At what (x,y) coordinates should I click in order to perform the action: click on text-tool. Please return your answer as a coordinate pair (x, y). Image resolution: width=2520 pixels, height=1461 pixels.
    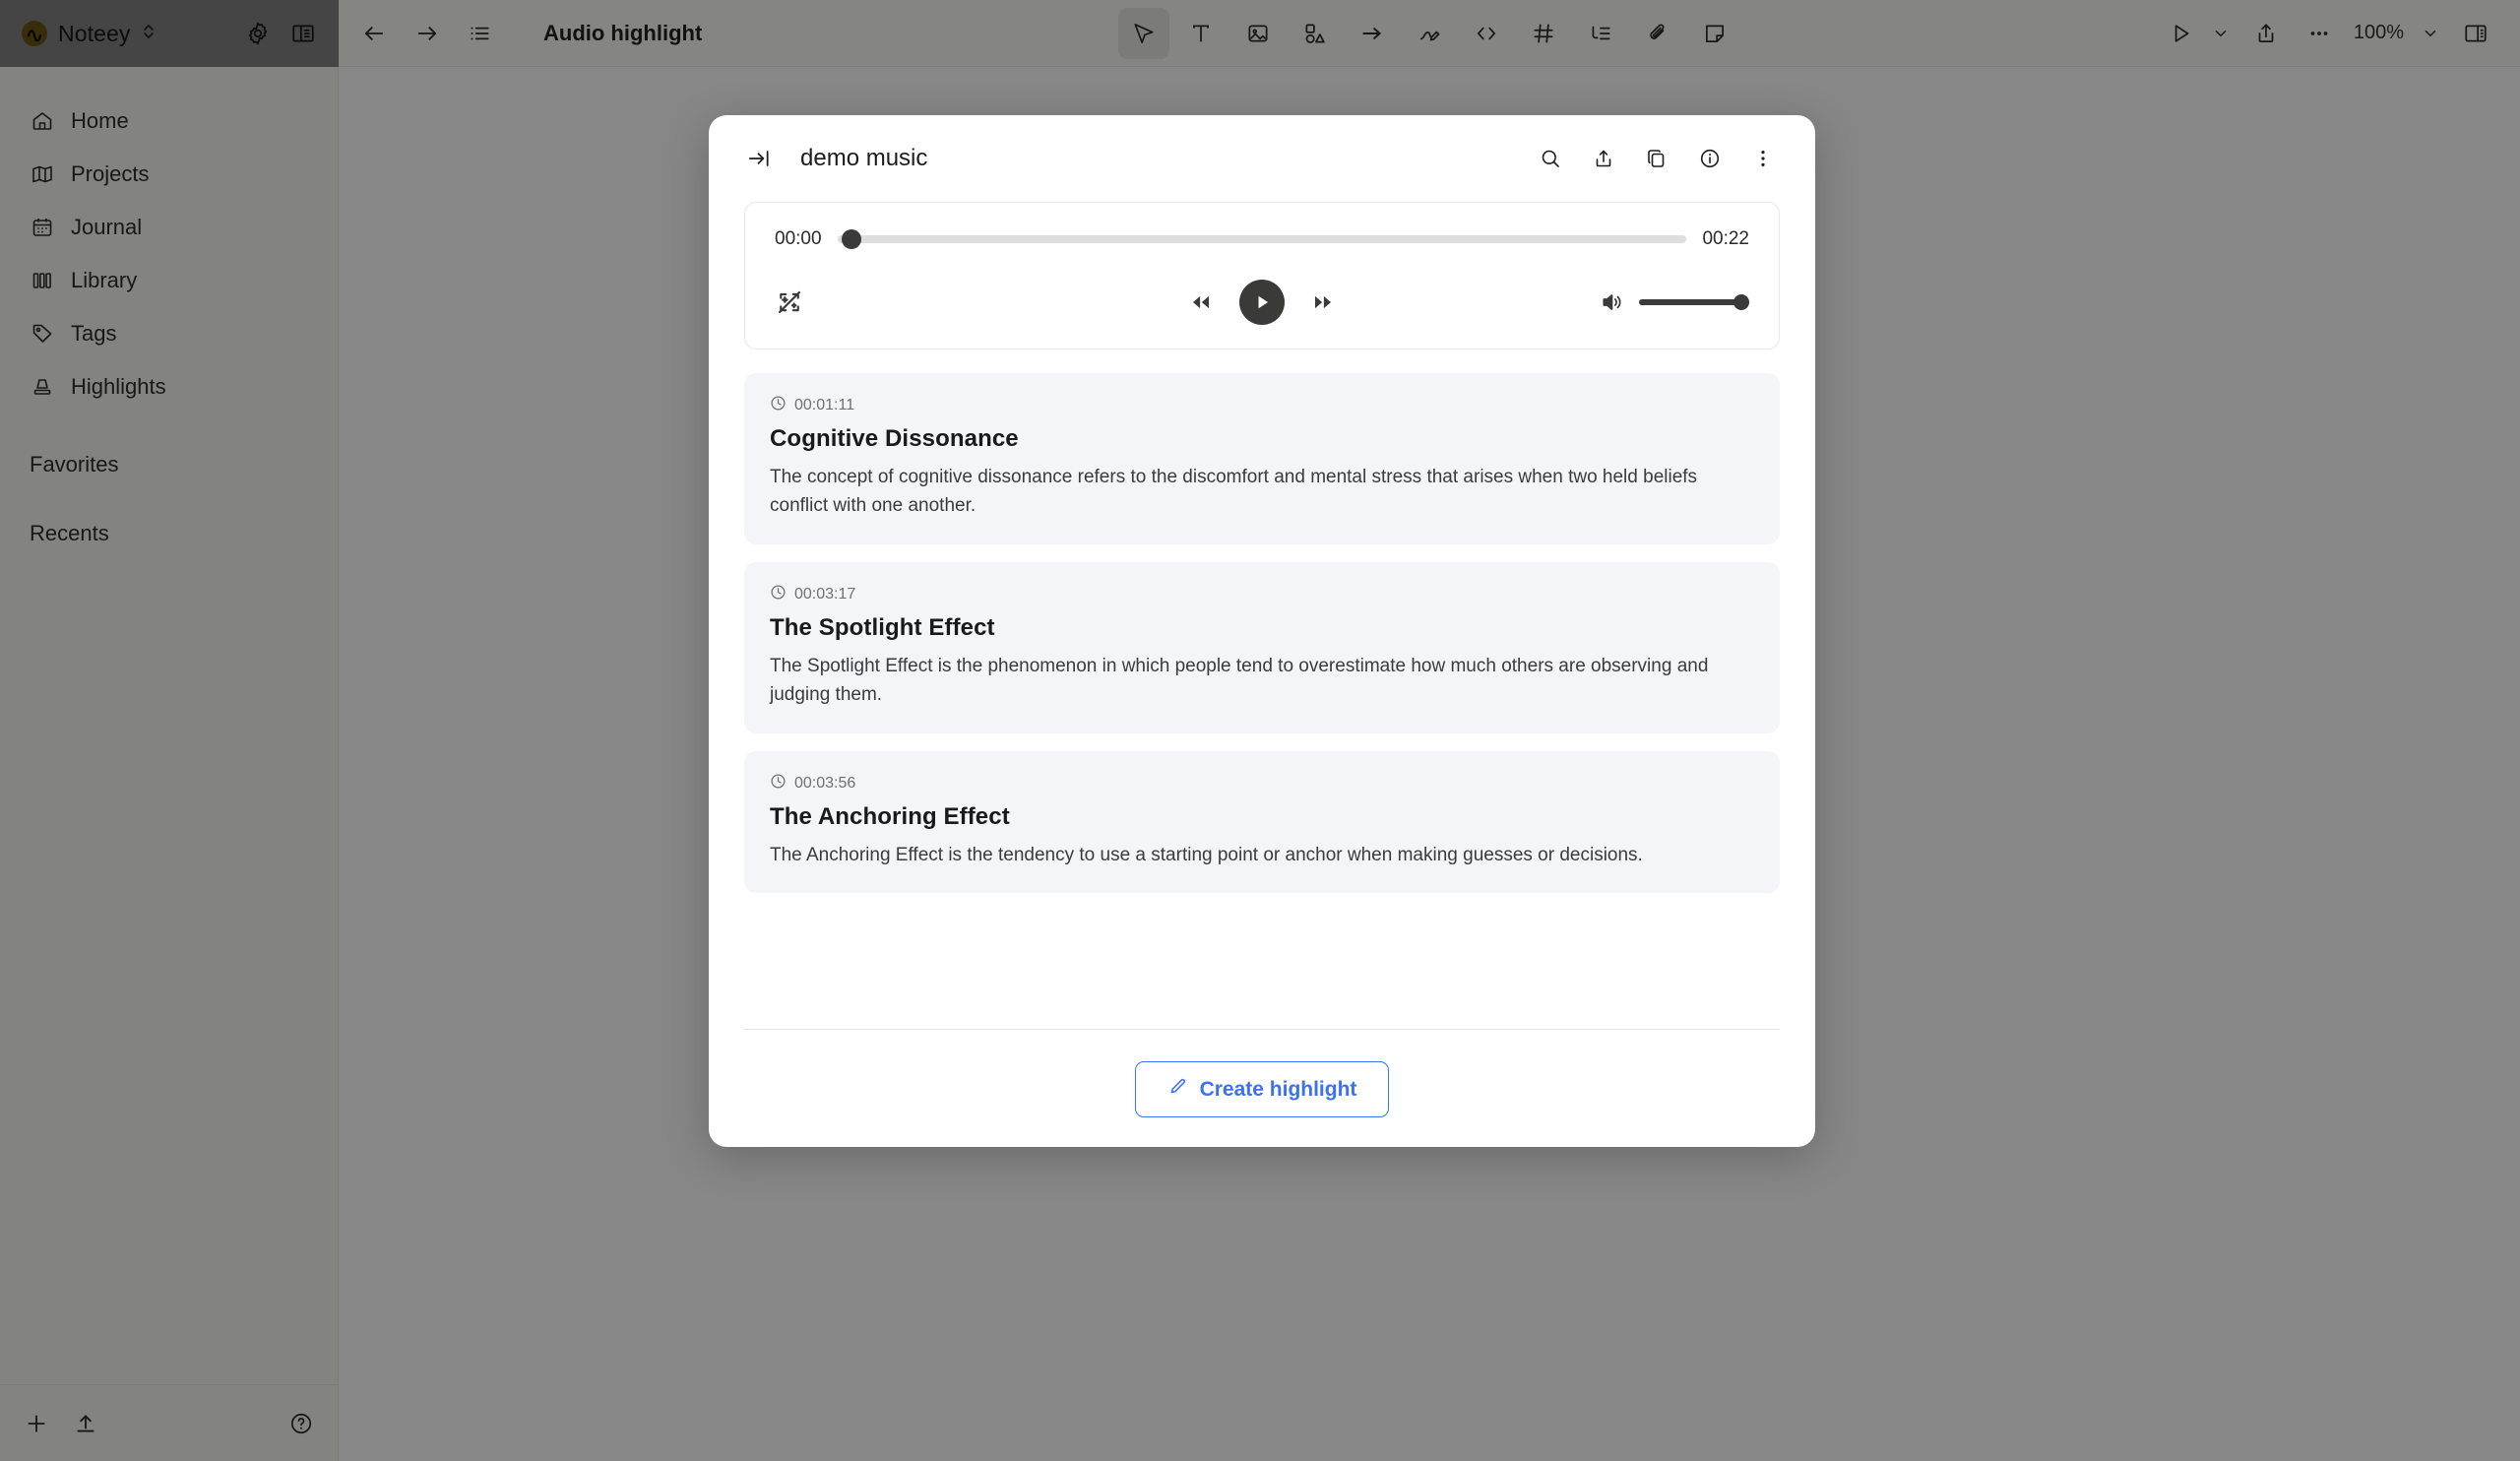
    Looking at the image, I should click on (1201, 33).